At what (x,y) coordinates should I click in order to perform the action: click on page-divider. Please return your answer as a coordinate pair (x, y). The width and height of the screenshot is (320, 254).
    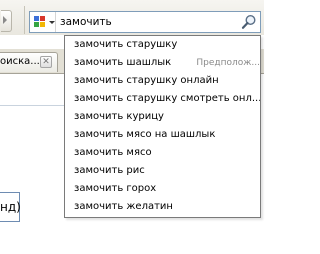
    Looking at the image, I should click on (35, 105).